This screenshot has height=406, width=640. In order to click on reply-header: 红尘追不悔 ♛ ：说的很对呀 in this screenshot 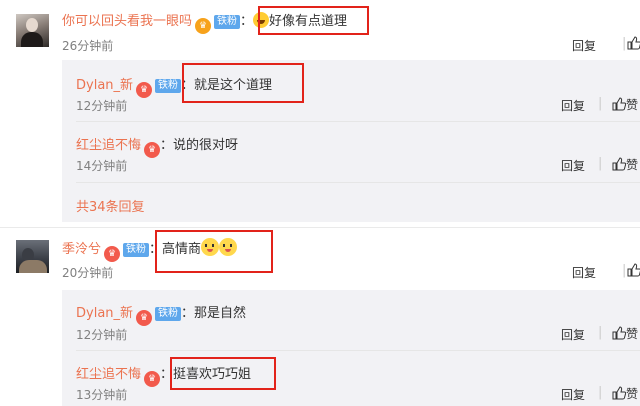, I will do `click(157, 146)`.